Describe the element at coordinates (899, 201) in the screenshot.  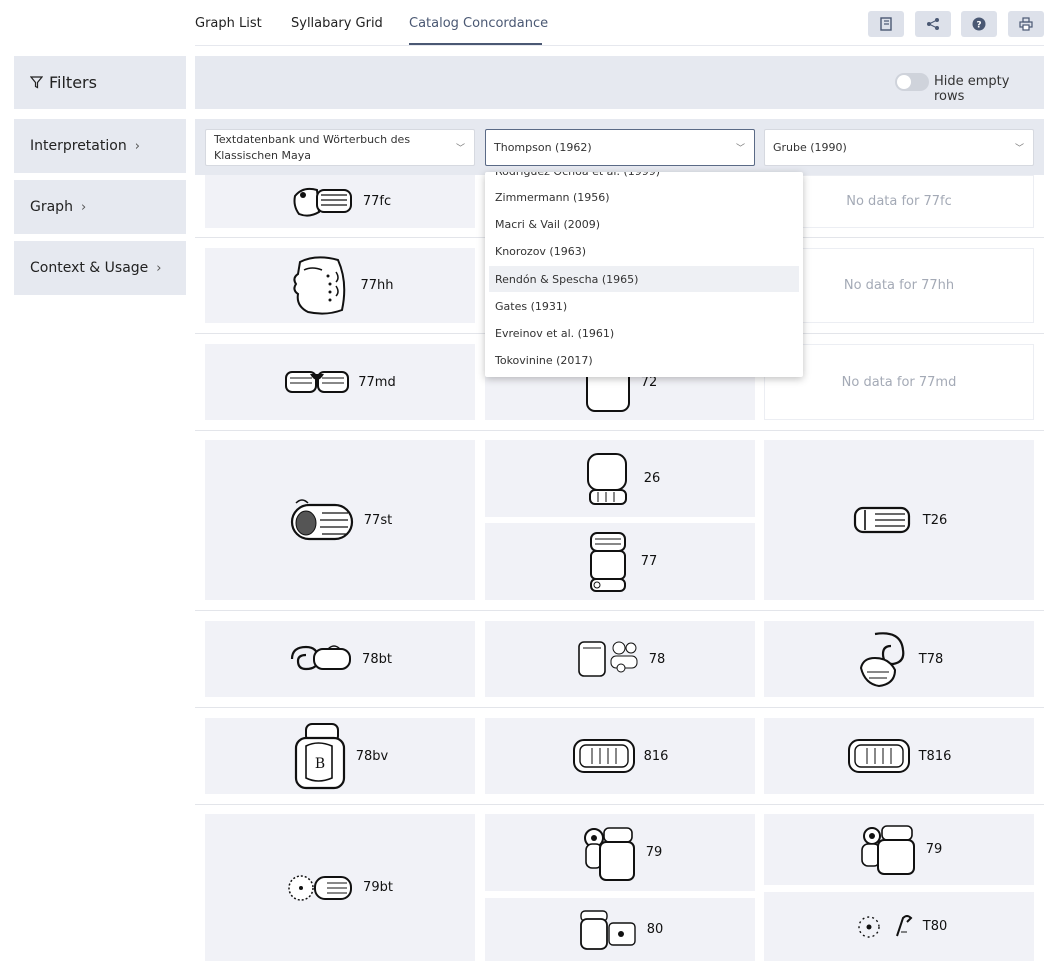
I see `no-data-text: No data for 77fc` at that location.